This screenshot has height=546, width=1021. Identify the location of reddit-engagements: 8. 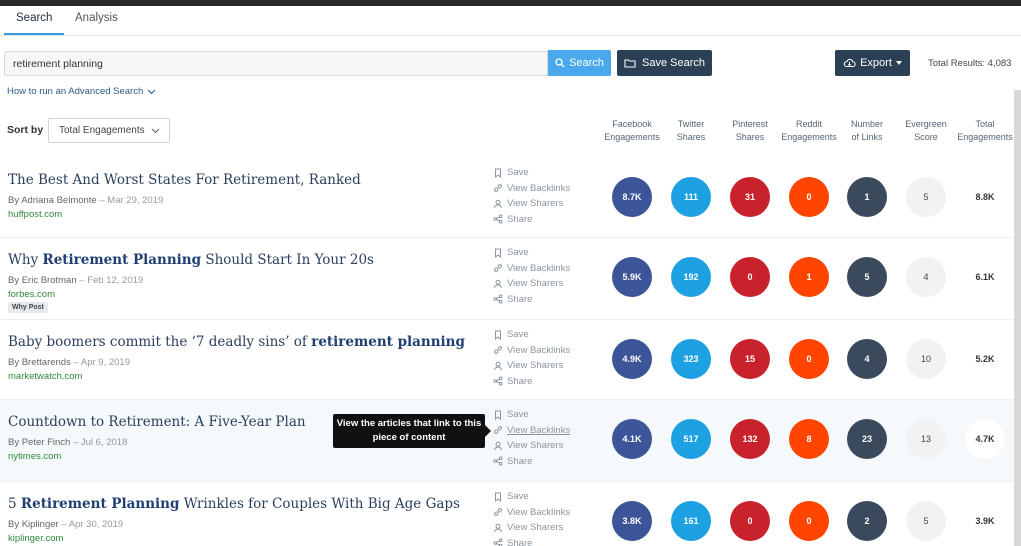
(809, 439).